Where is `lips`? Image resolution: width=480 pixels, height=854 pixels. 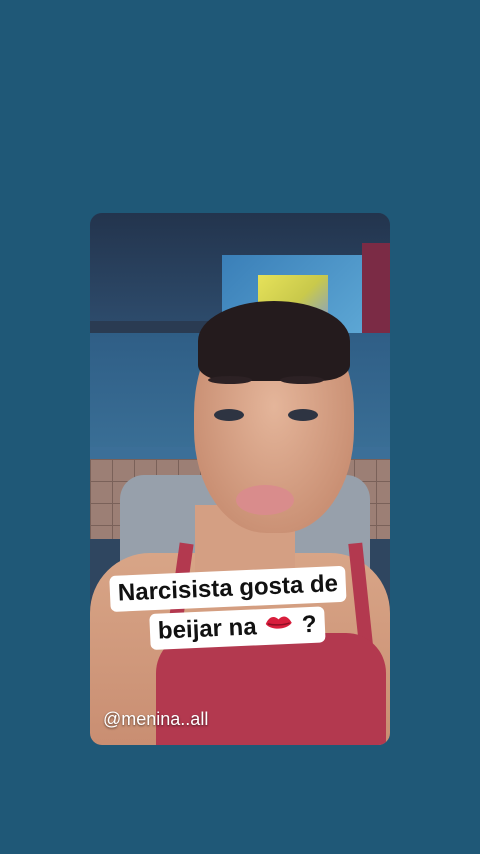
lips is located at coordinates (265, 500).